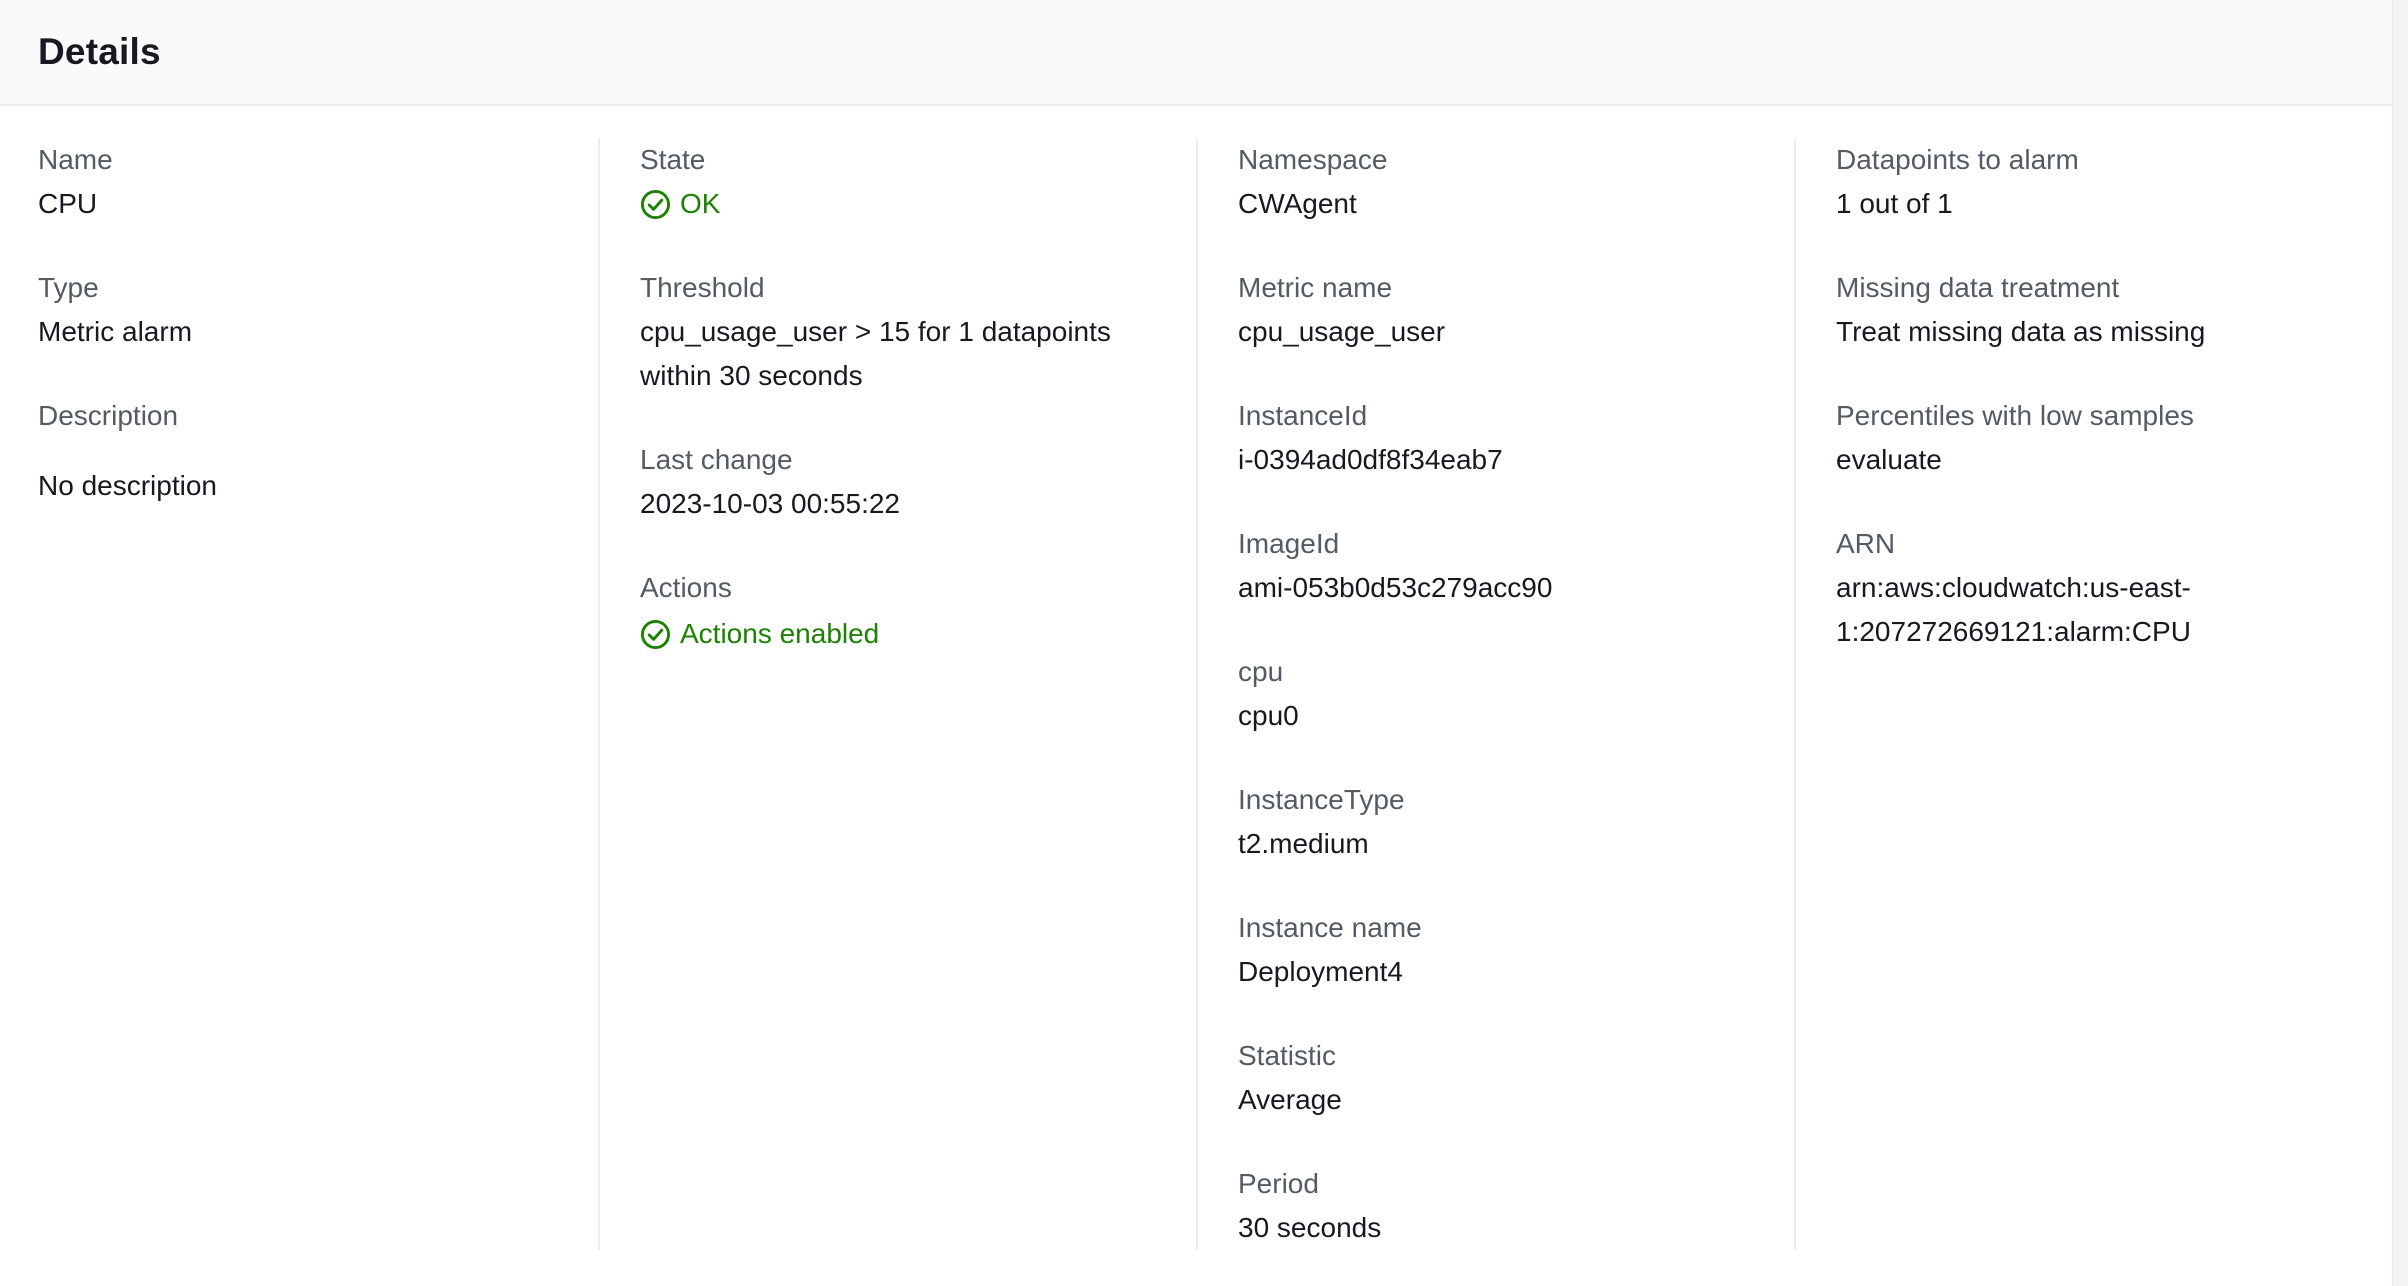 This screenshot has height=1286, width=2408. I want to click on datapoints-value: 1 out of 1, so click(1894, 203).